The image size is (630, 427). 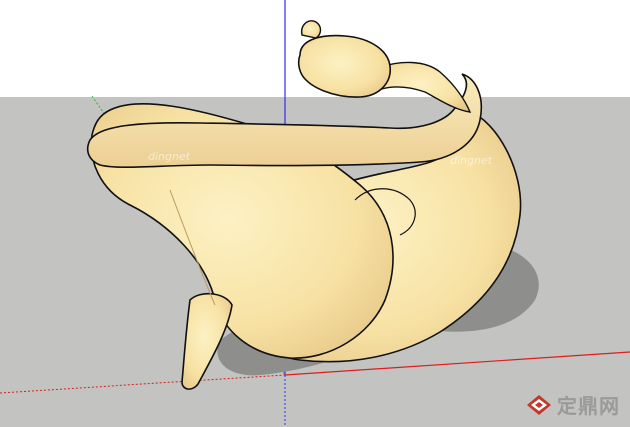 What do you see at coordinates (169, 156) in the screenshot?
I see `ghost-watermark-left: dingnet` at bounding box center [169, 156].